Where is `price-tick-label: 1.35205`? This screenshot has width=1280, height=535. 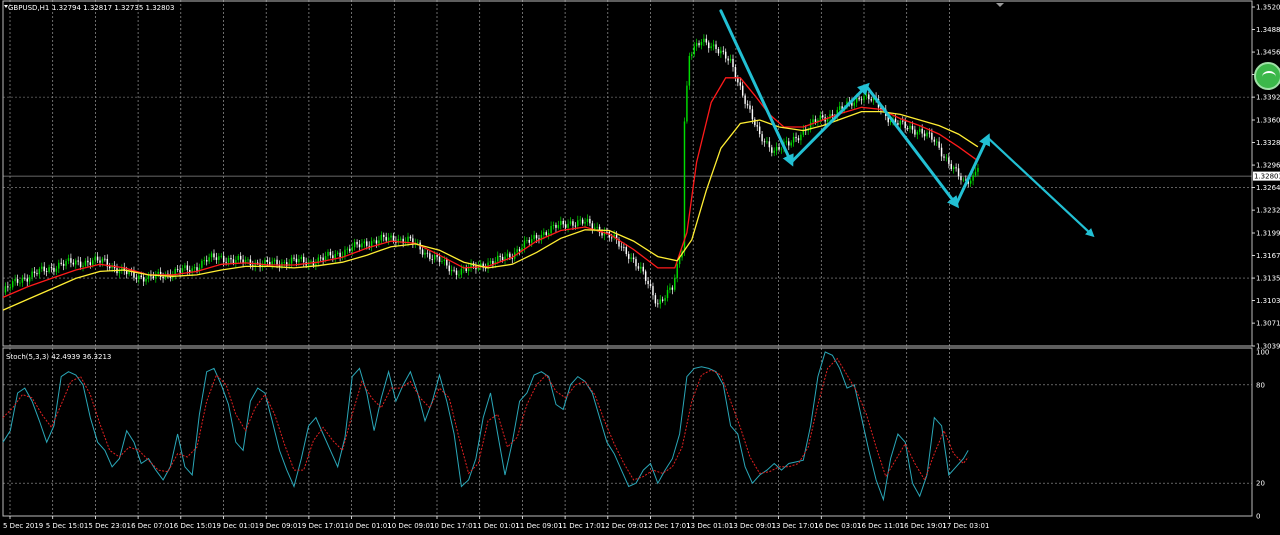
price-tick-label: 1.35205 is located at coordinates (1268, 8).